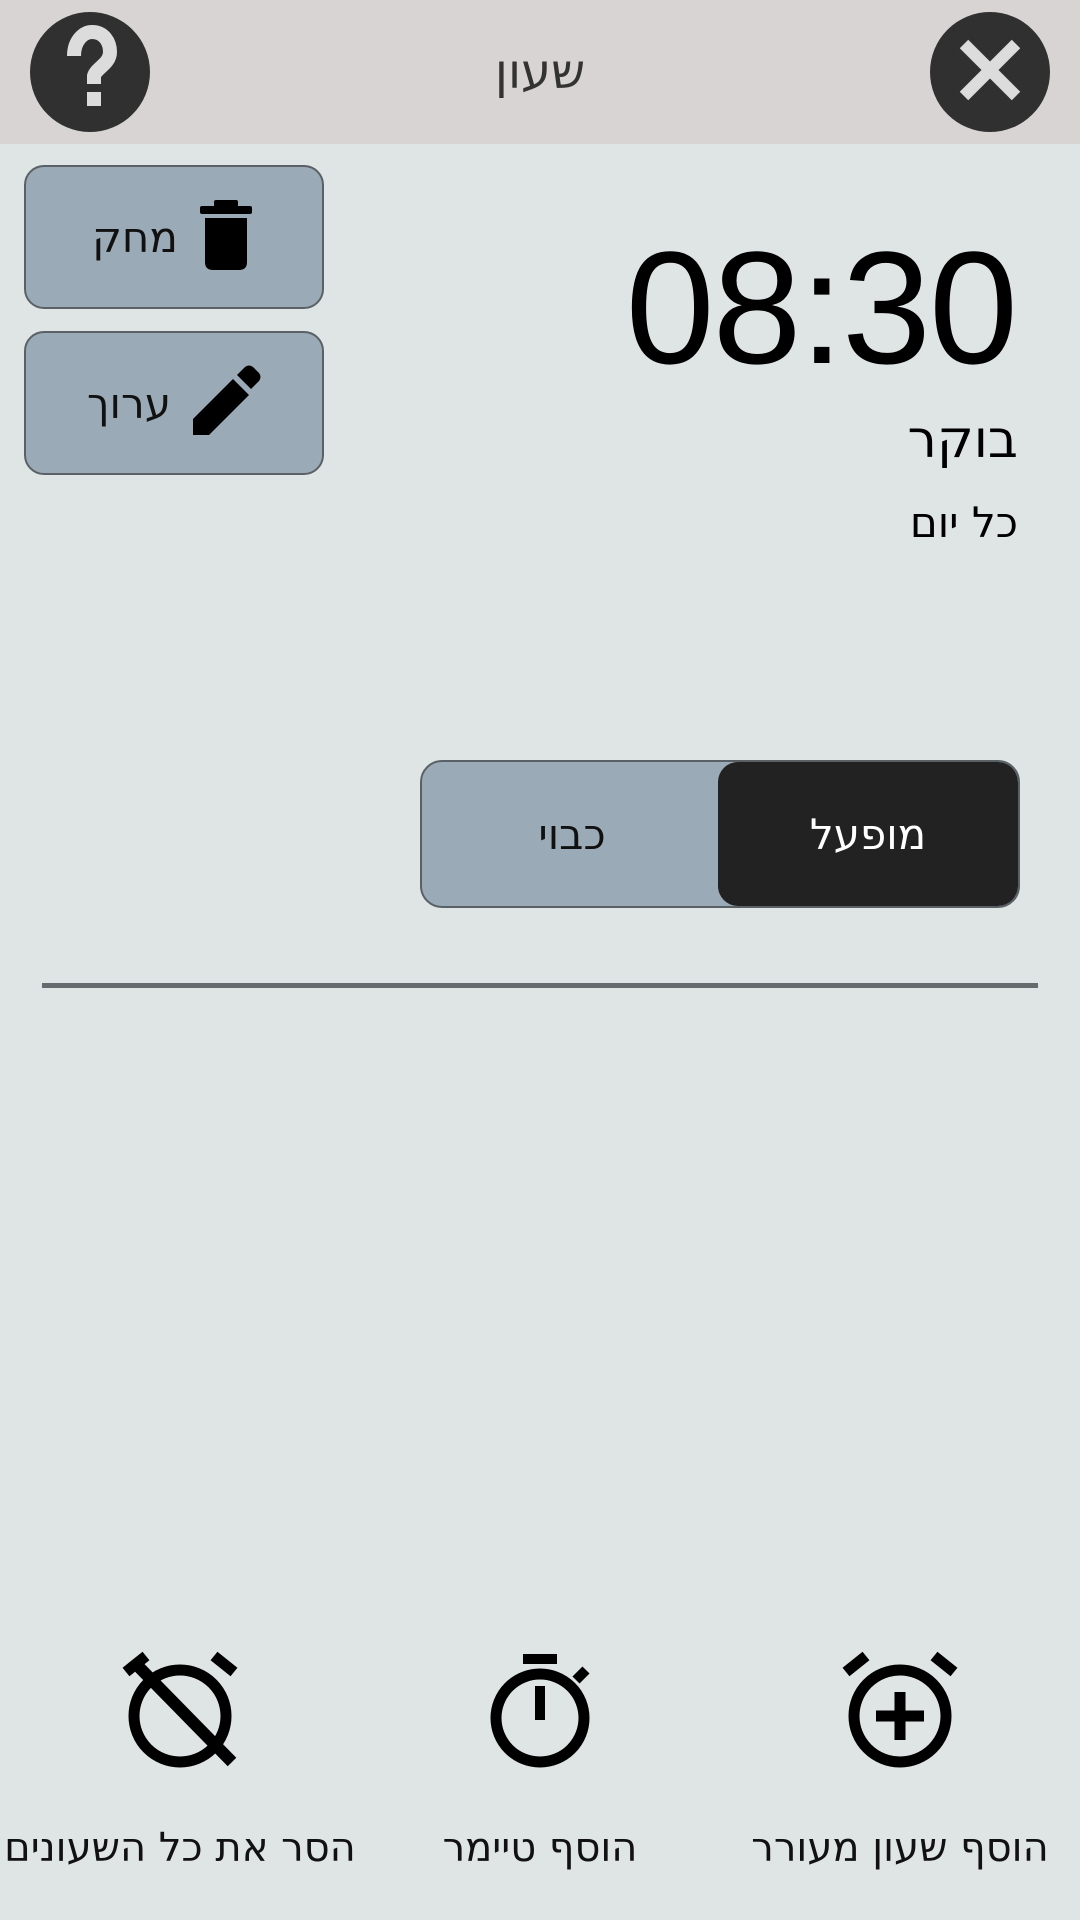  What do you see at coordinates (180, 1848) in the screenshot?
I see `remove-all-label: הסר את כל השעונים` at bounding box center [180, 1848].